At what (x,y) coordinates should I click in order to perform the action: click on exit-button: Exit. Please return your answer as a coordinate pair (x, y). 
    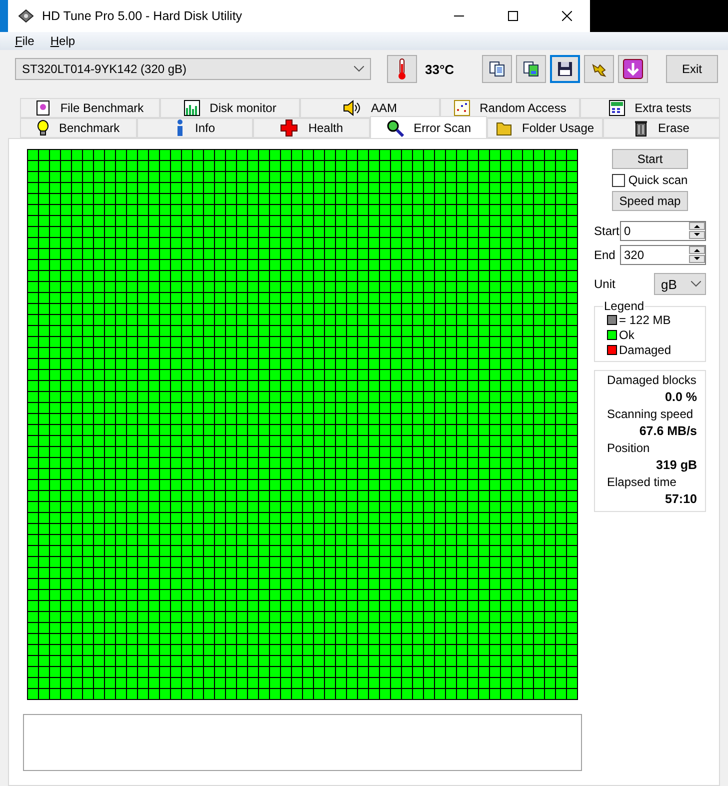
    Looking at the image, I should click on (692, 69).